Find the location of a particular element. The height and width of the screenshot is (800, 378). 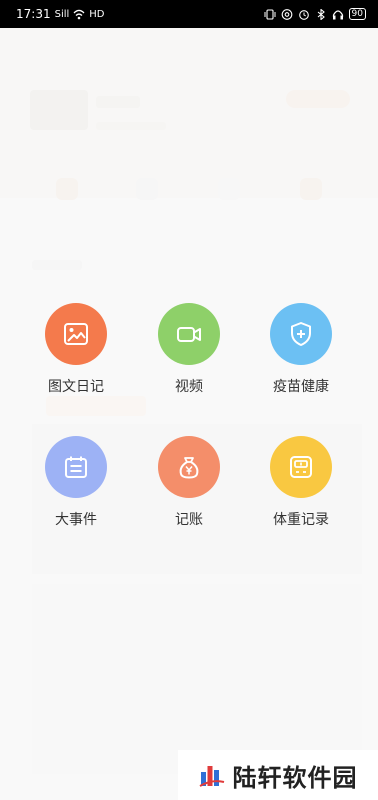

scale-icon is located at coordinates (301, 467).